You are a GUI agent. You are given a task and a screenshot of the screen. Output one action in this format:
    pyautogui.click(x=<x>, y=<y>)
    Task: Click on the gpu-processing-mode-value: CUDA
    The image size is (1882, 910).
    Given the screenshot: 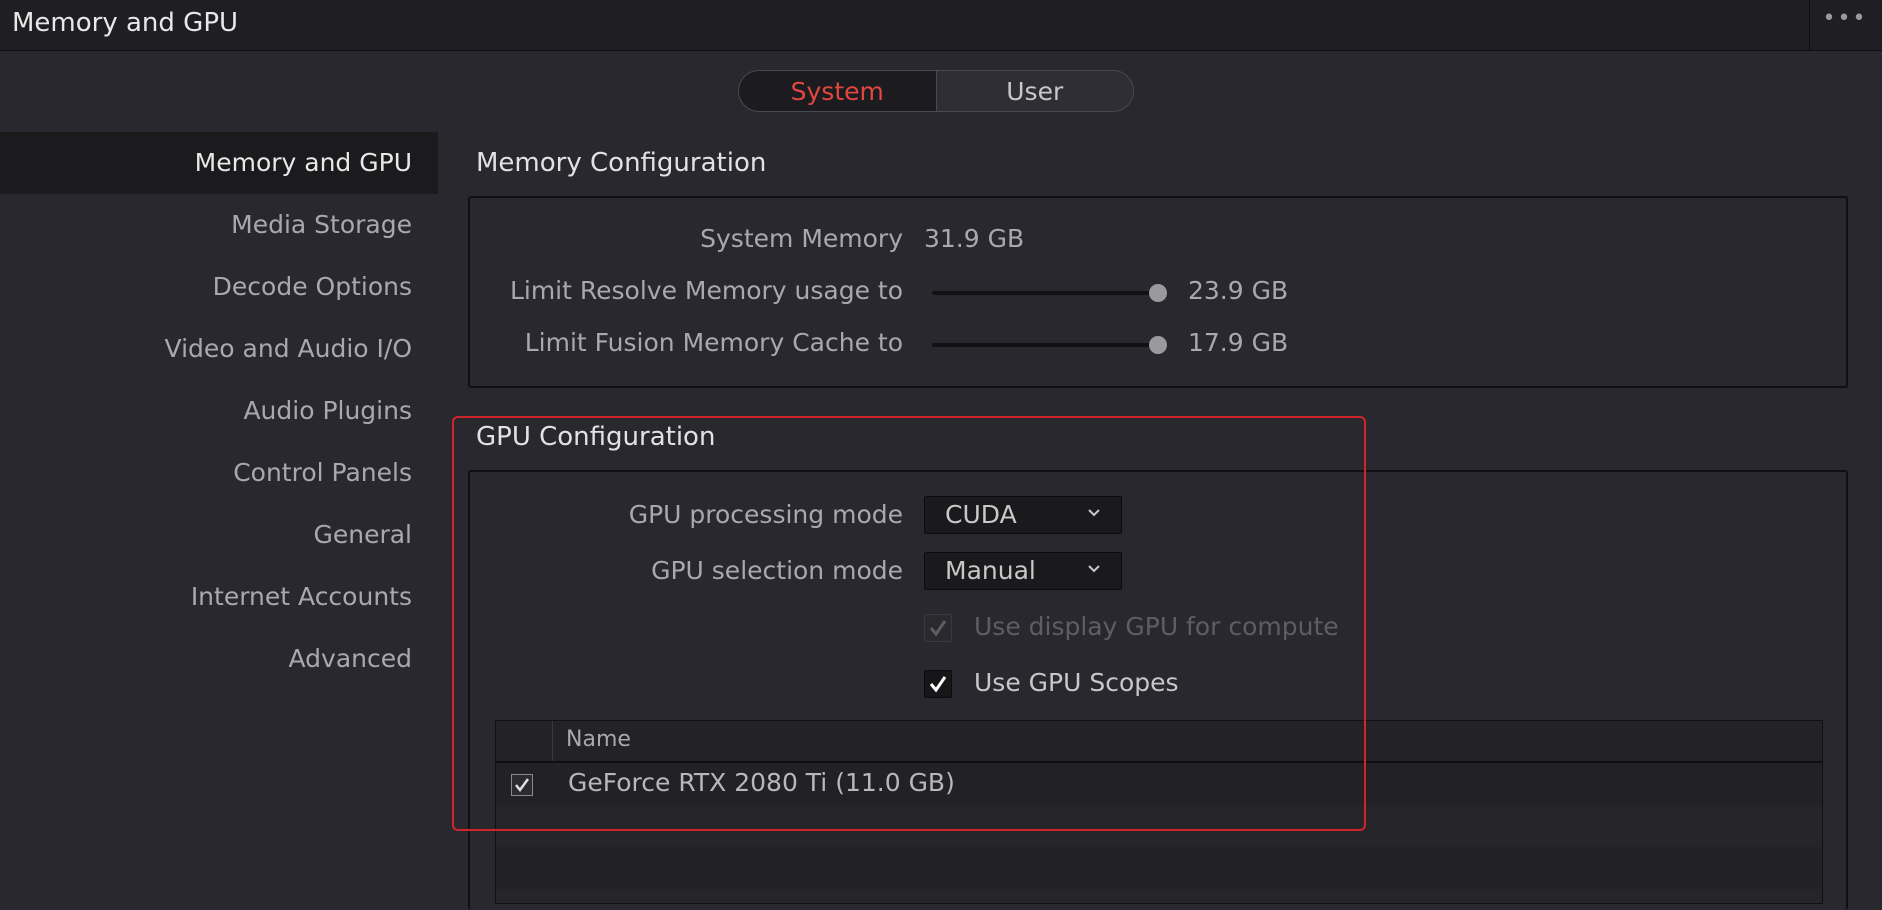 What is the action you would take?
    pyautogui.click(x=981, y=514)
    